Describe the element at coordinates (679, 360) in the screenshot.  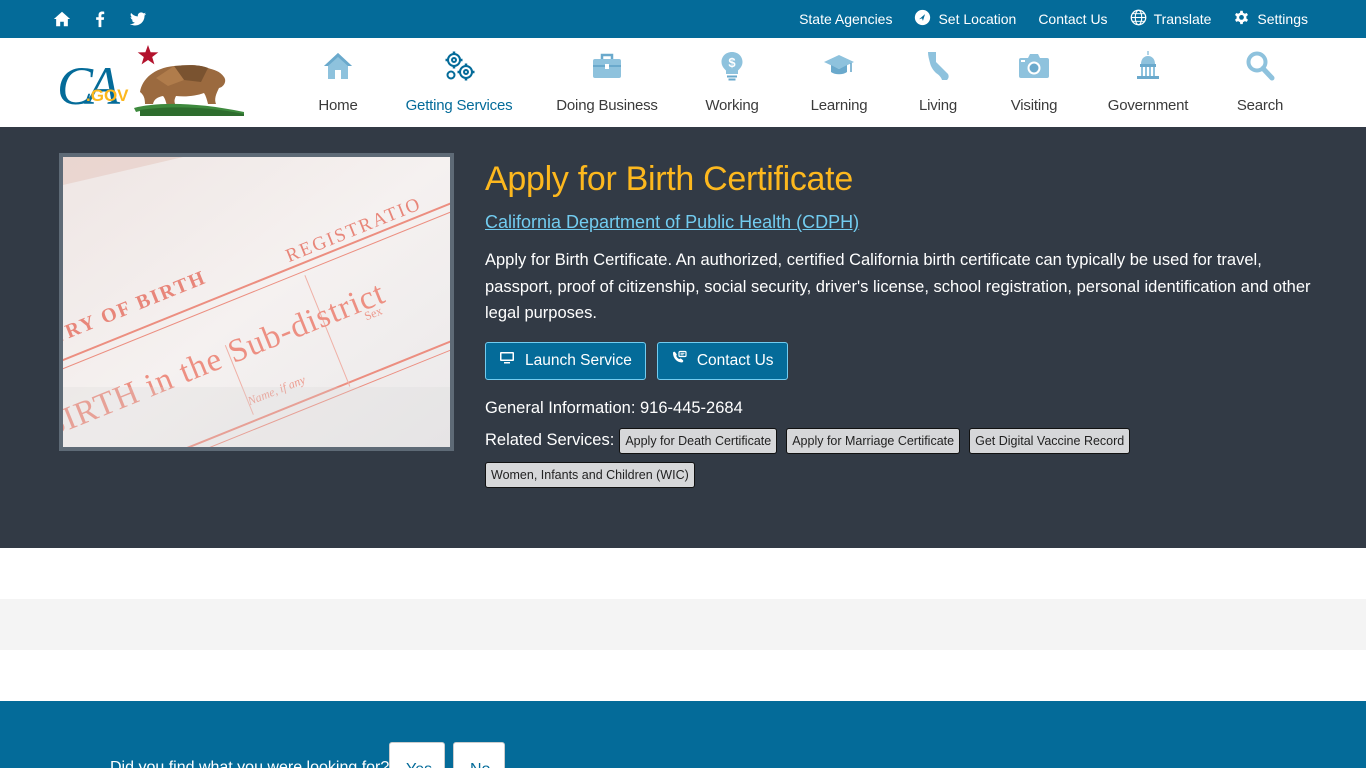
I see `phone-chat-icon` at that location.